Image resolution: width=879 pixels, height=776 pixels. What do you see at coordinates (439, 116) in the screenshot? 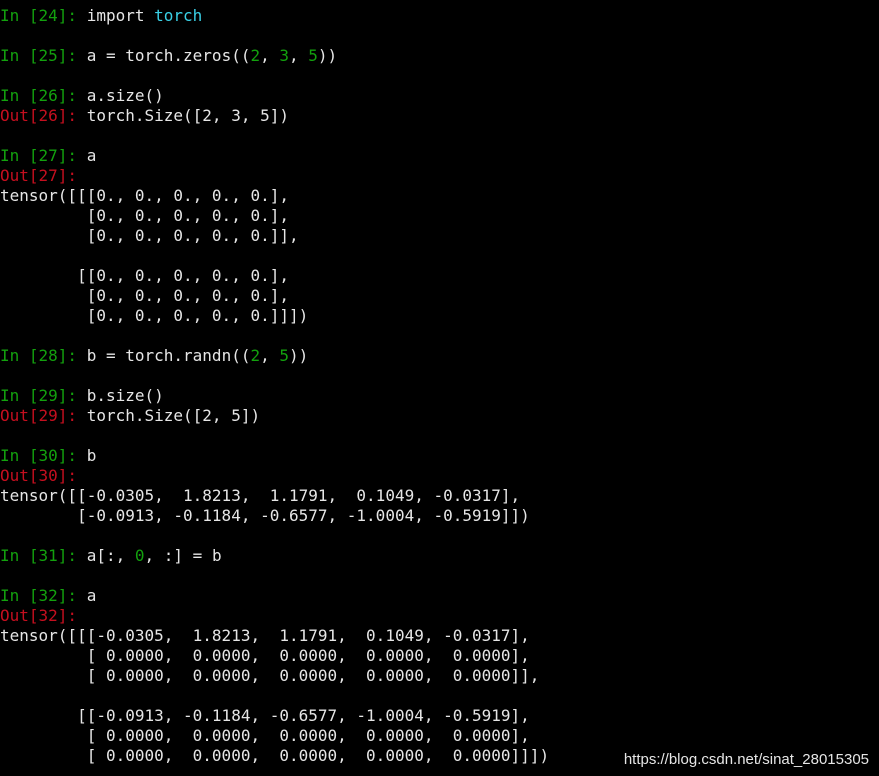
I see `output-line-26: Out[26]: torch.Size([2, 3, 5])` at bounding box center [439, 116].